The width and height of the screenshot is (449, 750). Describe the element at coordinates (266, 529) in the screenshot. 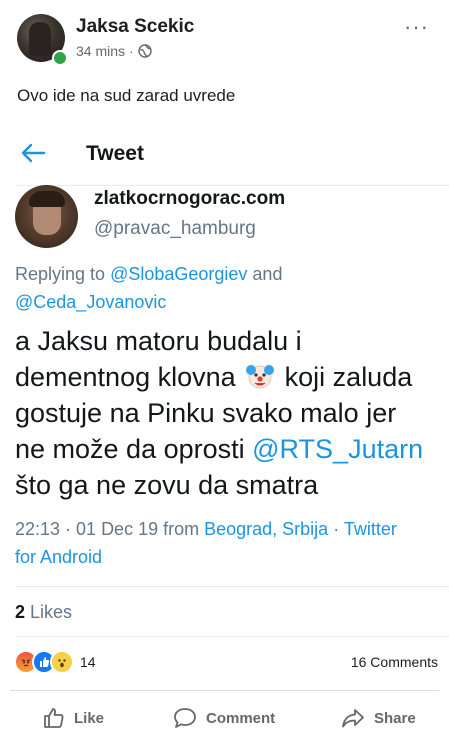

I see `tweet-location: Beograd, Srbija` at that location.